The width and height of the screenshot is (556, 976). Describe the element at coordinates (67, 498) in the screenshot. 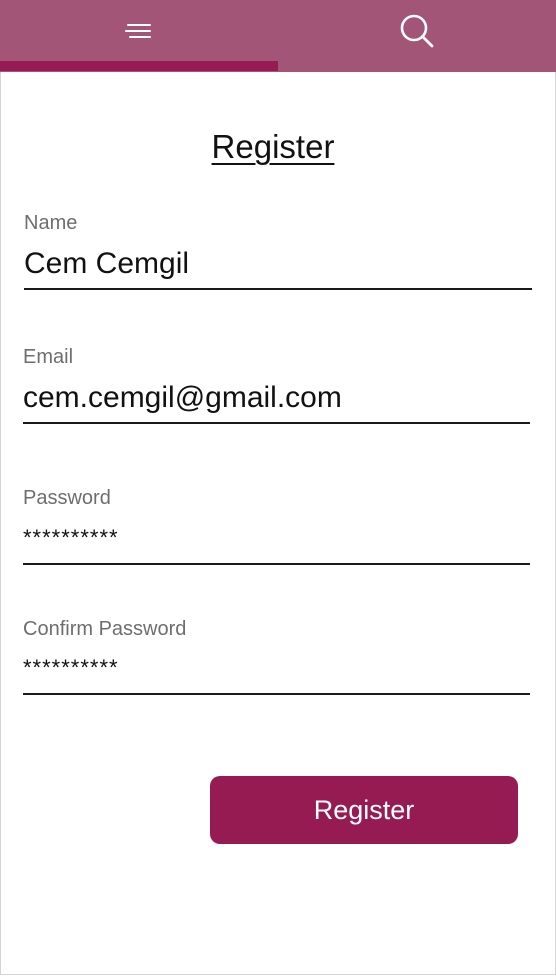

I see `password-label: Password` at that location.